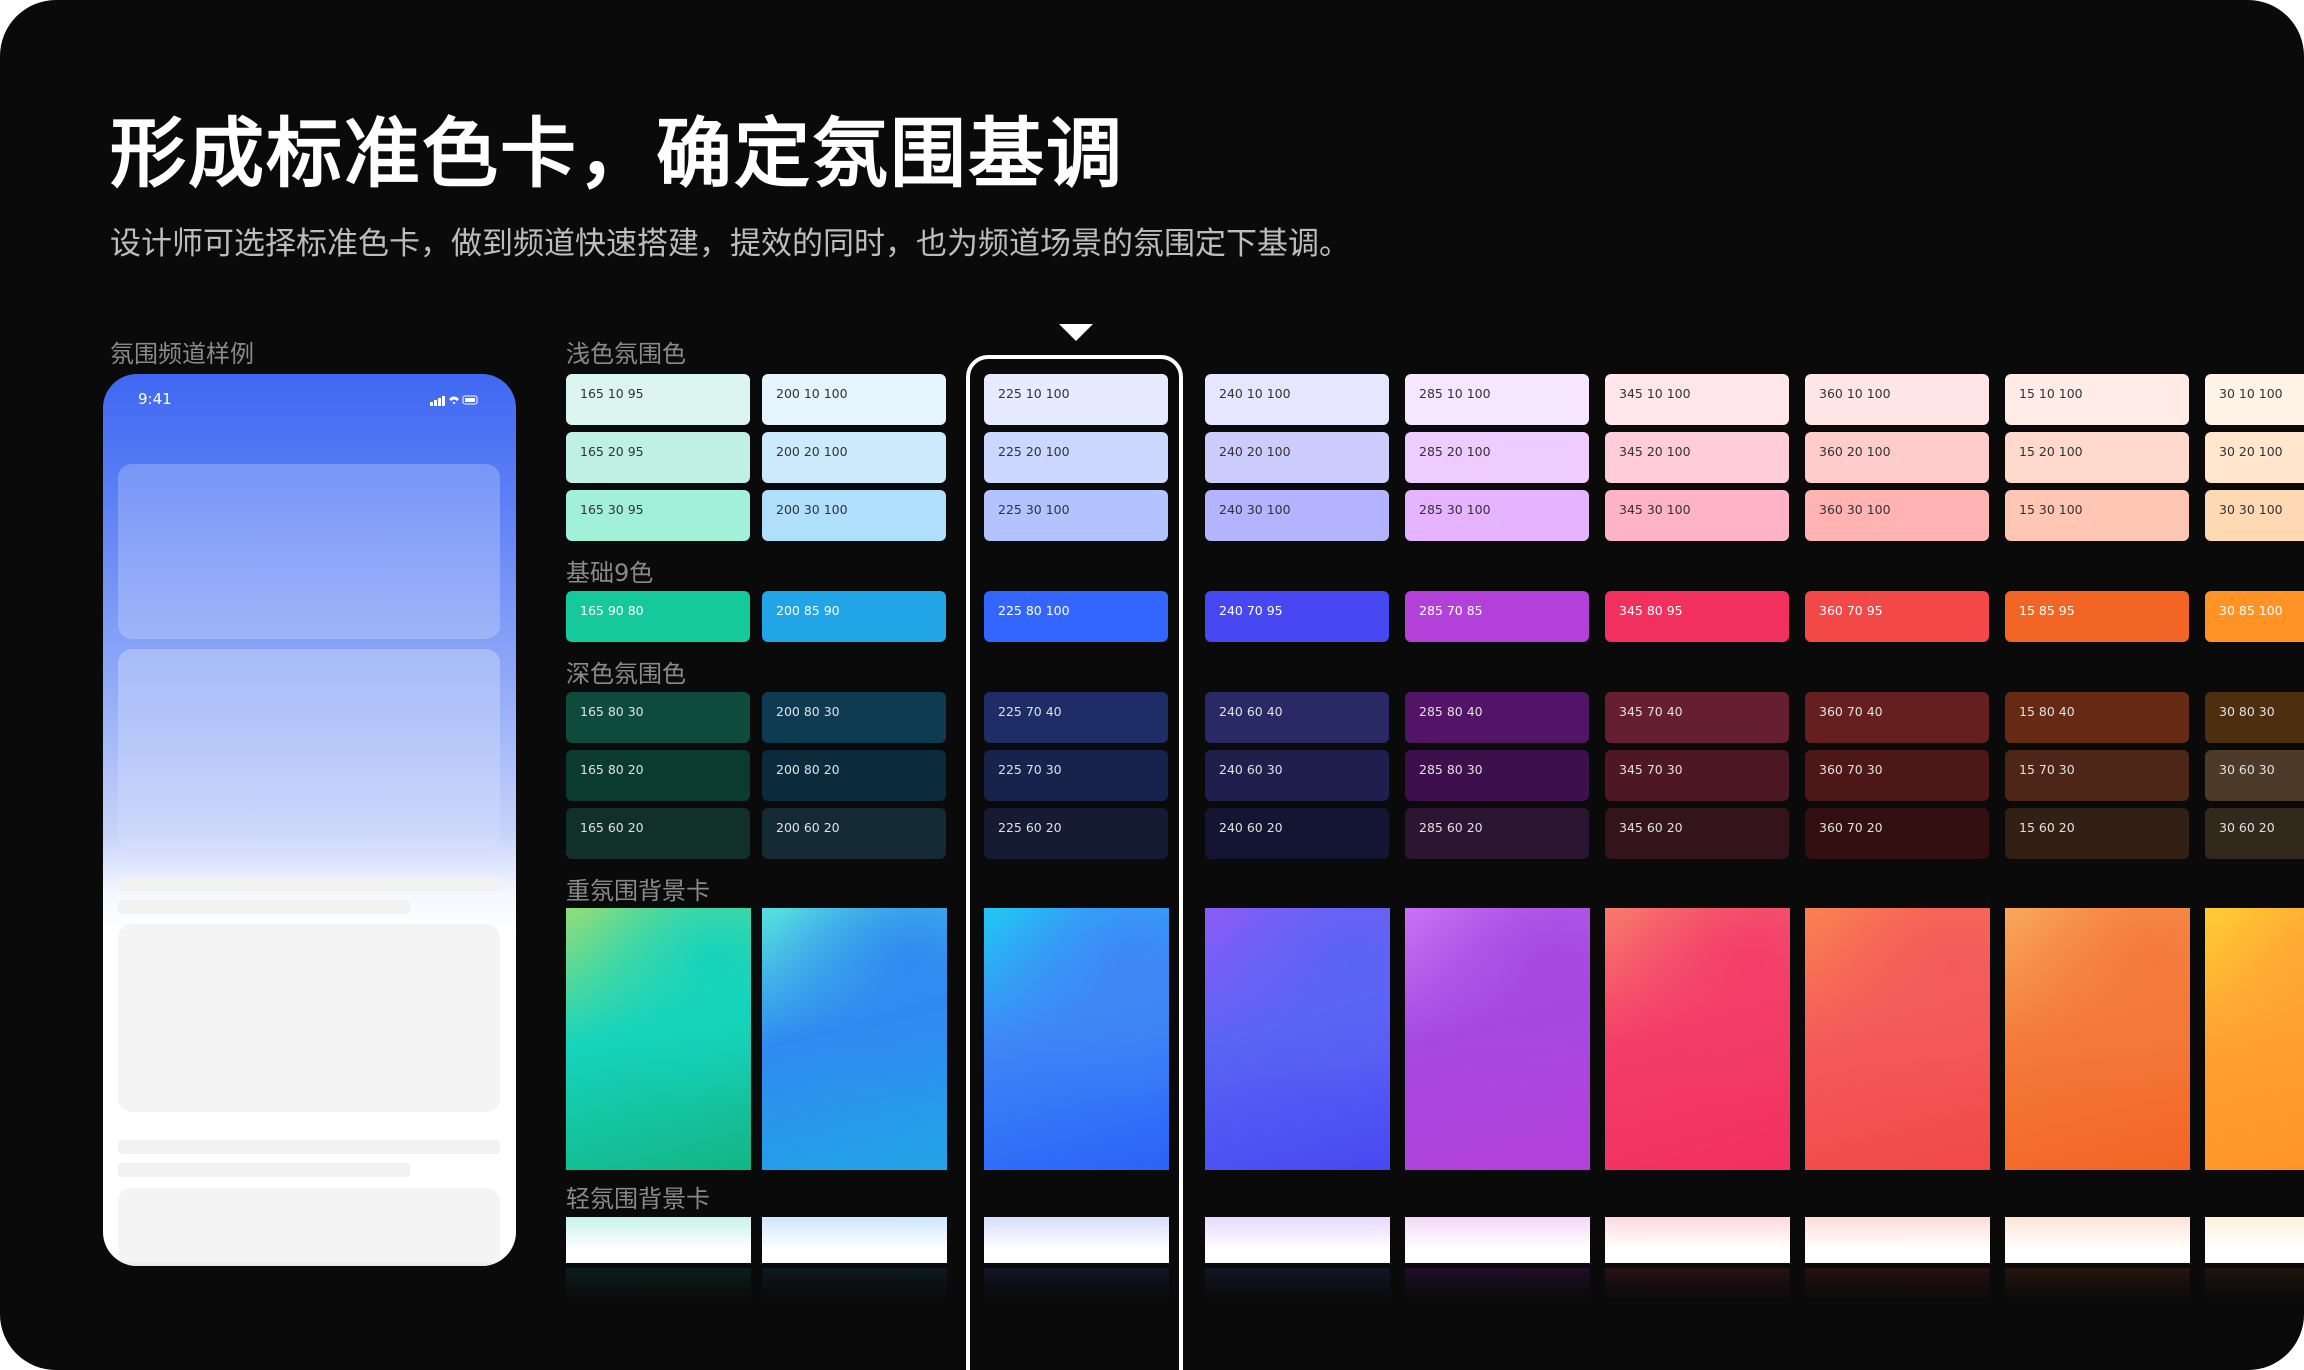  Describe the element at coordinates (2097, 515) in the screenshot. I see `light-swatch: 15 30 100` at that location.